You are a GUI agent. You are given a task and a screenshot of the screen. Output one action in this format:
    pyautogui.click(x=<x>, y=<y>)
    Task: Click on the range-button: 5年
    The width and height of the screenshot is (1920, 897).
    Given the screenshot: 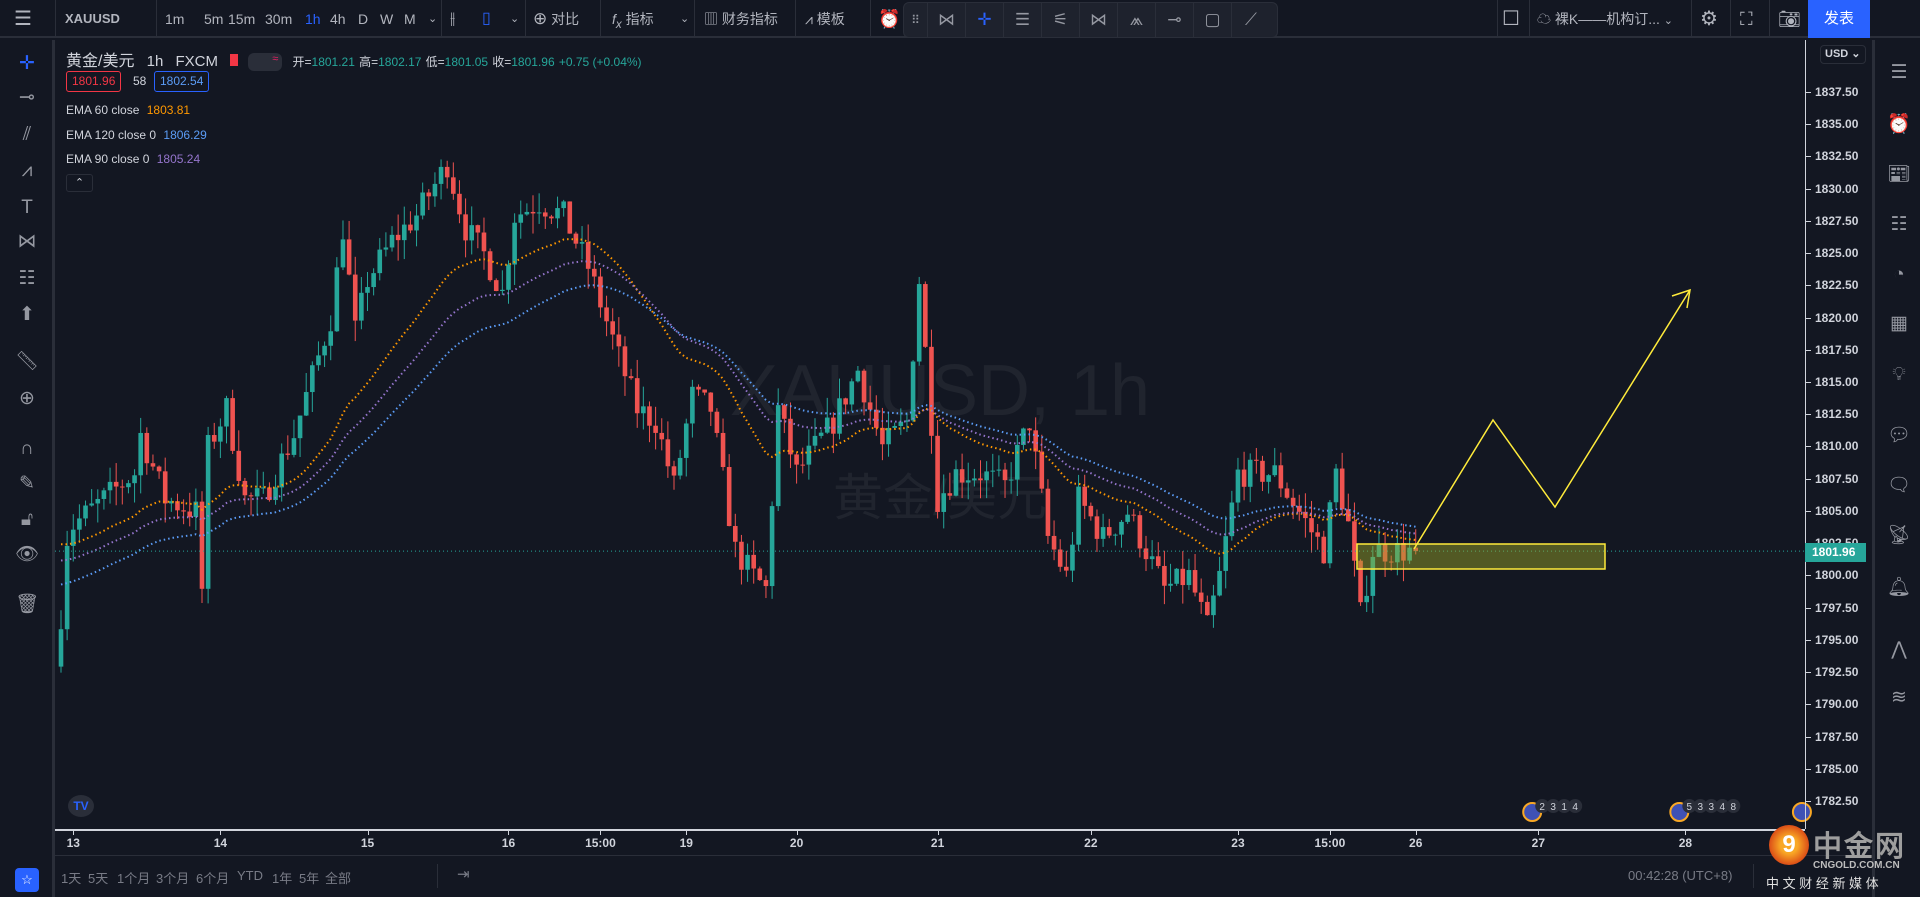 What is the action you would take?
    pyautogui.click(x=309, y=877)
    